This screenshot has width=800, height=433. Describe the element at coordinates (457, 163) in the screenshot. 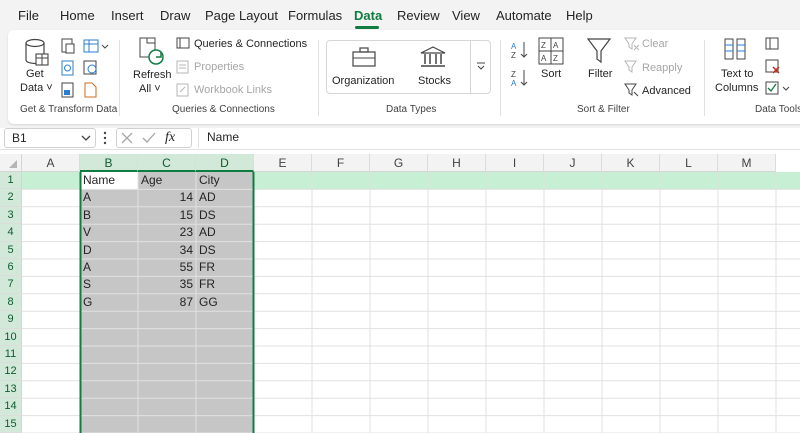

I see `column-header-h: H` at that location.